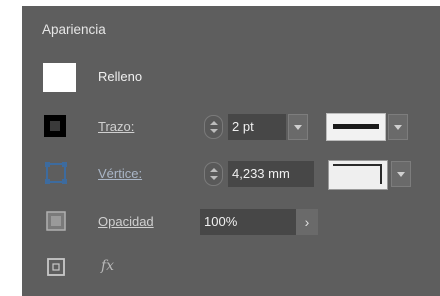 Image resolution: width=440 pixels, height=296 pixels. I want to click on fill-swatch-icon, so click(59, 77).